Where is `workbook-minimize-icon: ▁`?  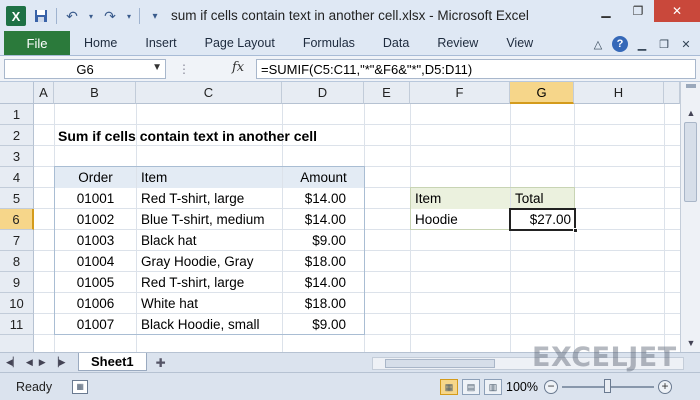
workbook-minimize-icon: ▁ is located at coordinates (642, 44).